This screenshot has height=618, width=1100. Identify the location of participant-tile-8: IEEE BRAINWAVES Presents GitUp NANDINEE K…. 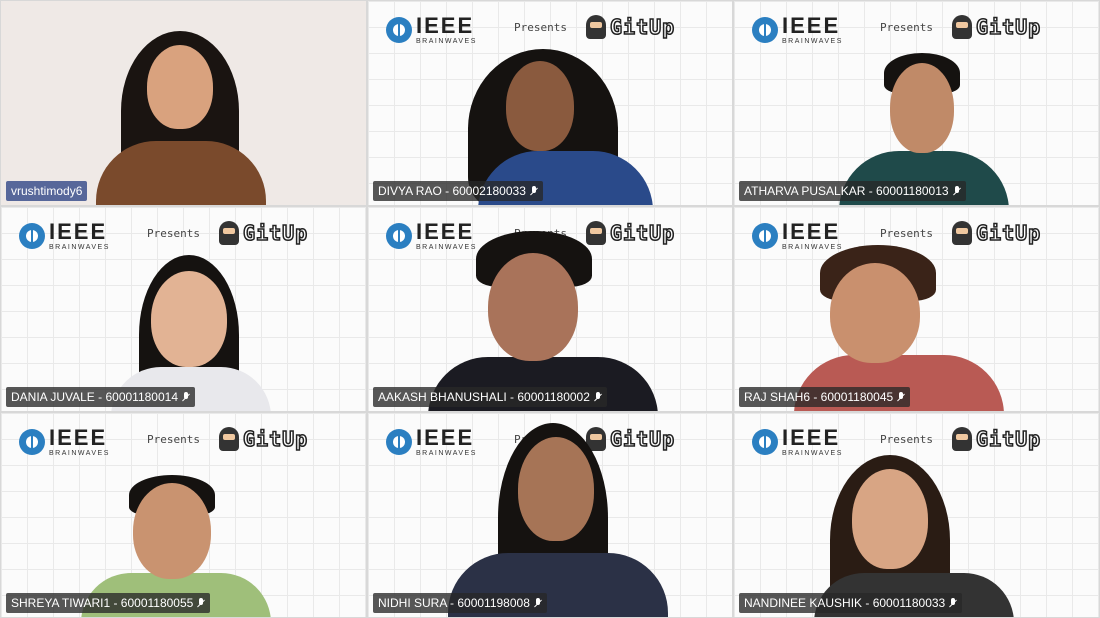
(916, 515).